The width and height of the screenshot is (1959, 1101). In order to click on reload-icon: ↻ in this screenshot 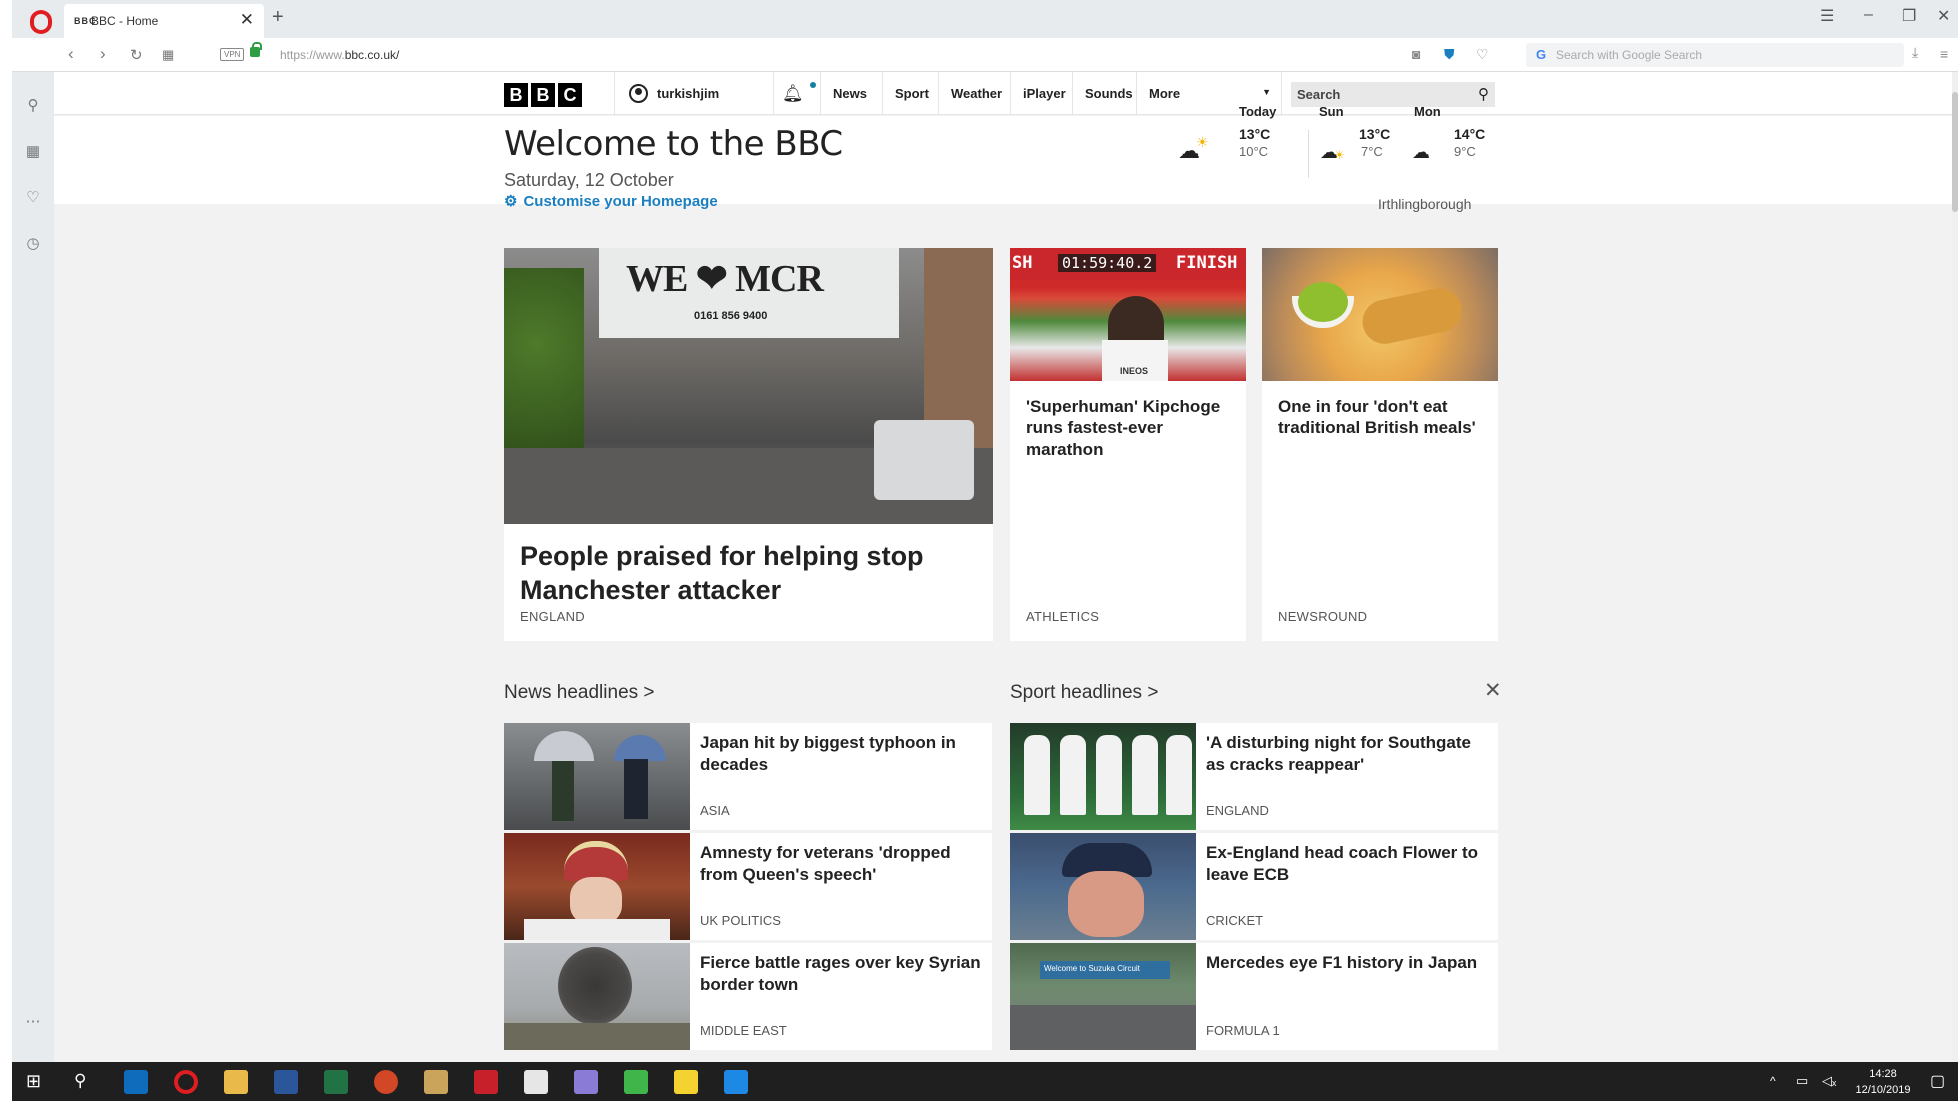, I will do `click(136, 55)`.